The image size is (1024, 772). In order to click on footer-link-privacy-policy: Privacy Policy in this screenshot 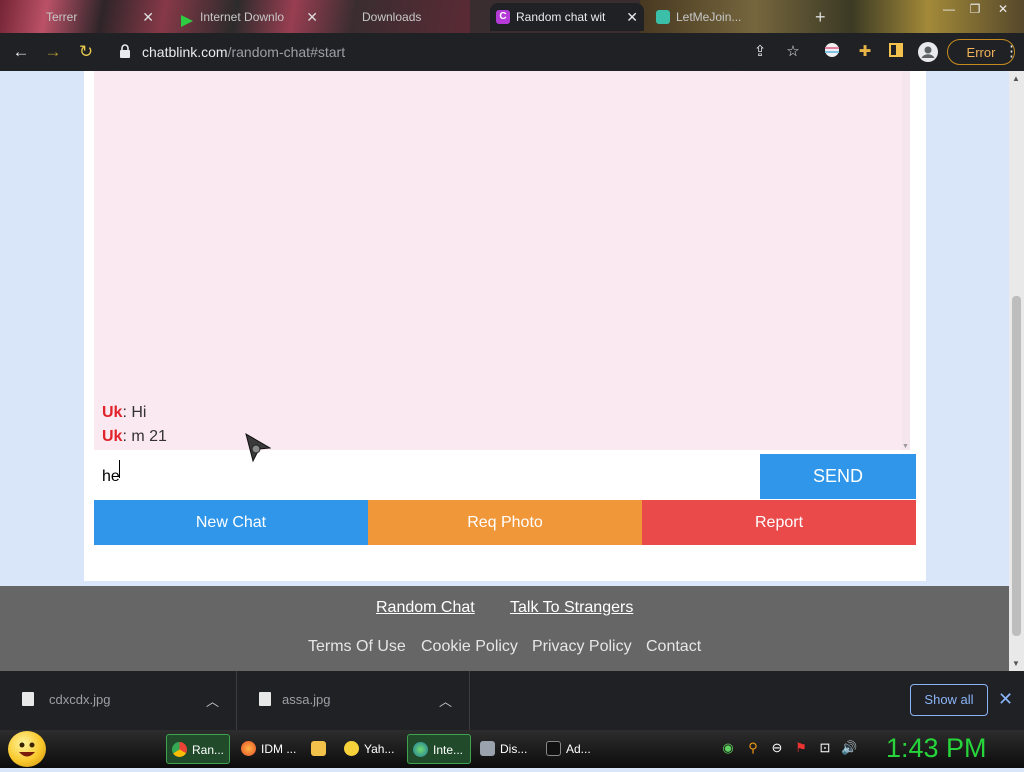, I will do `click(582, 647)`.